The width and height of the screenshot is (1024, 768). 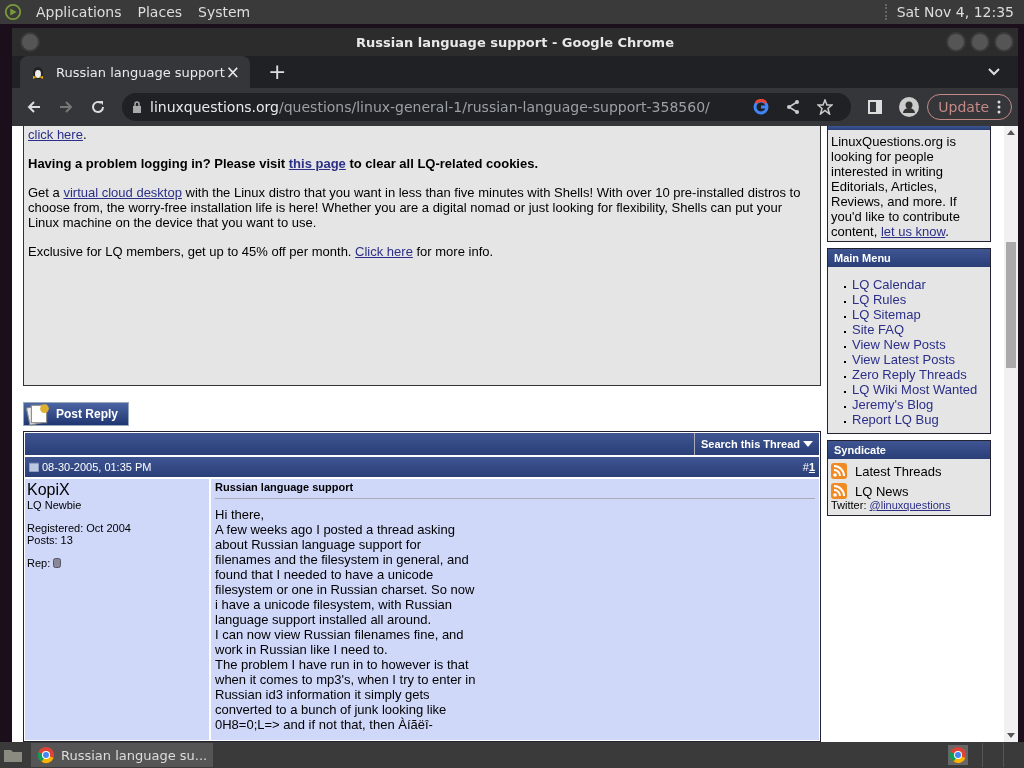 I want to click on reputation-label: Rep:, so click(x=39, y=563).